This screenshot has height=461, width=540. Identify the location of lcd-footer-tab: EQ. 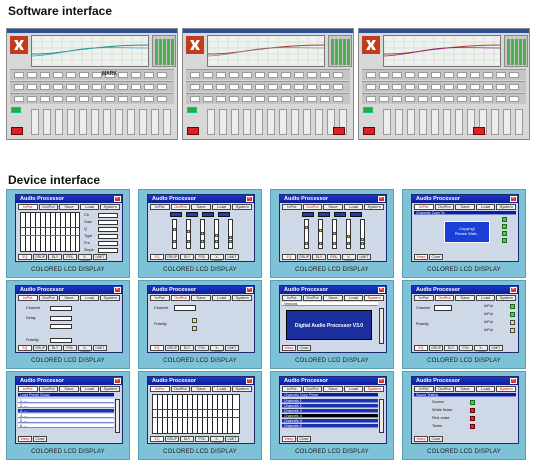
(25, 348).